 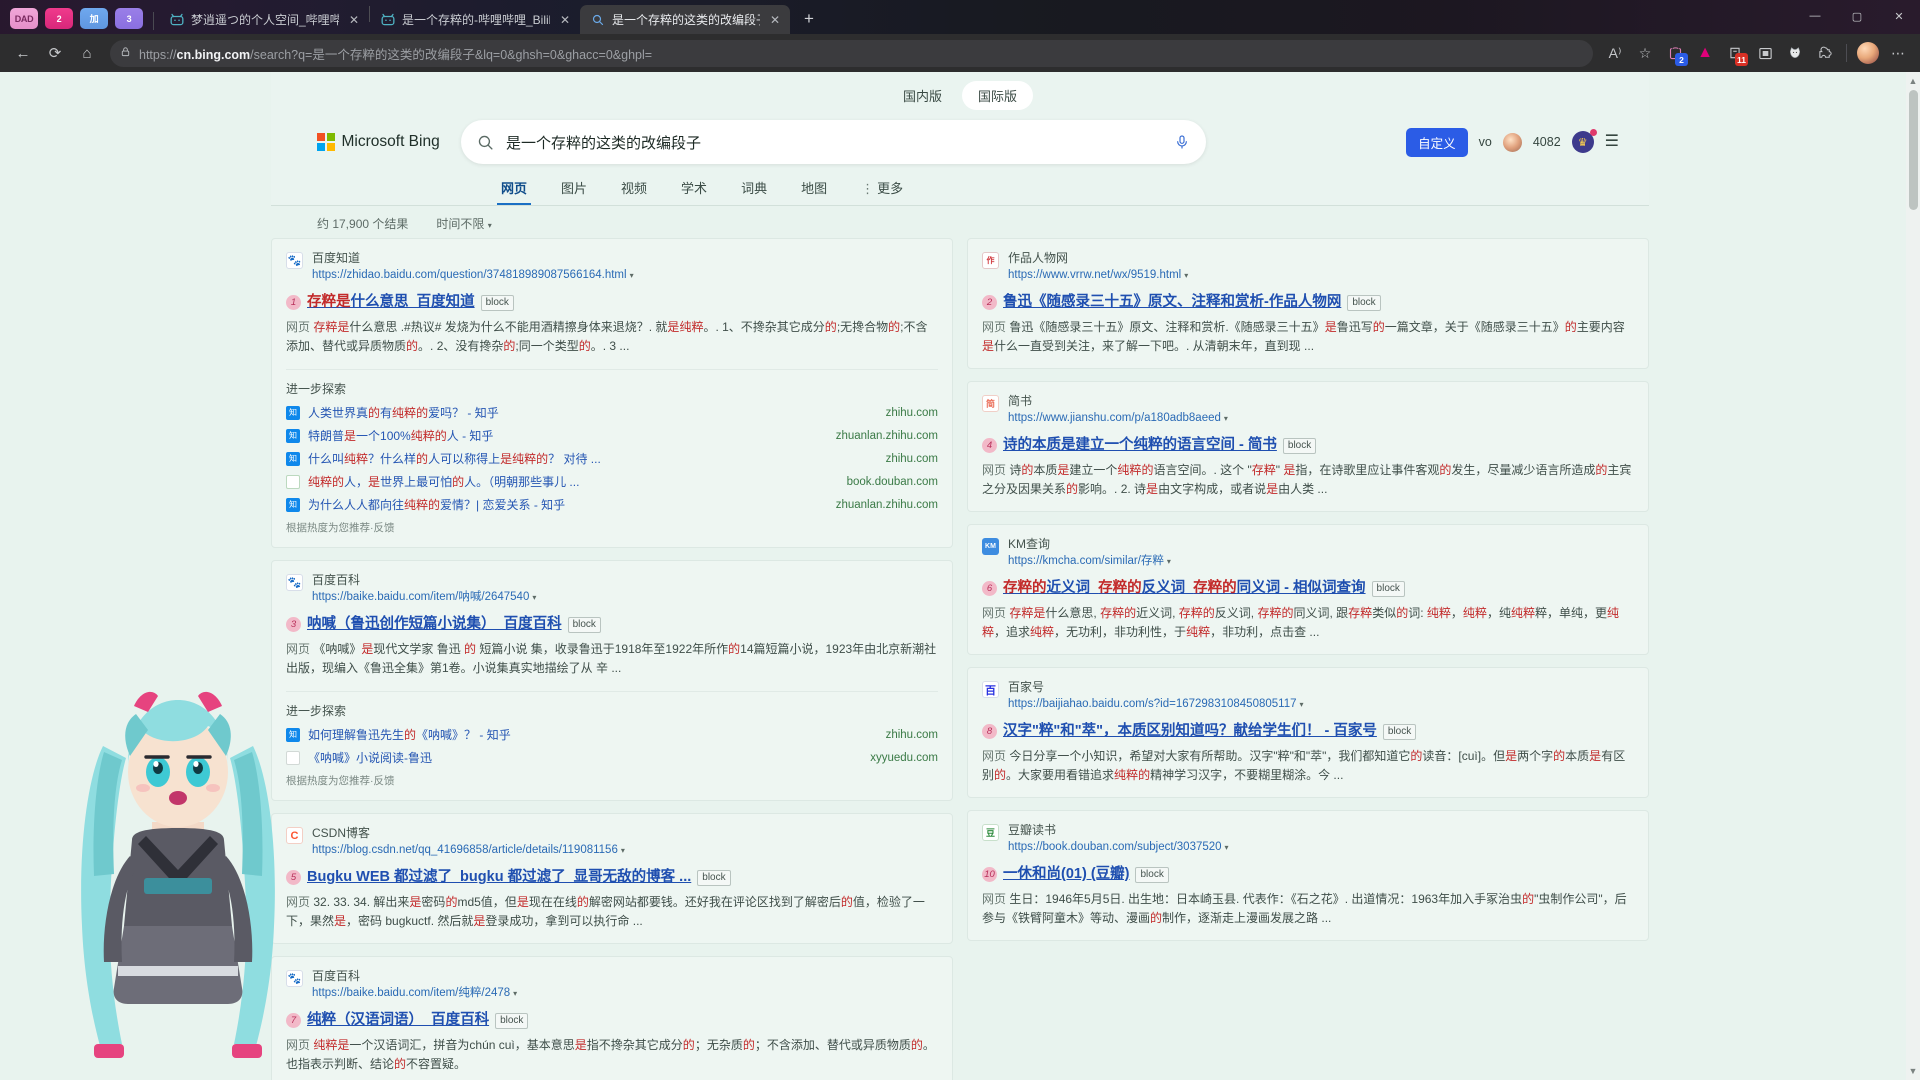 I want to click on browser-tab-1: 梦逍遥つ的个人空间_哔哩哔哩_b ✕, so click(x=264, y=19).